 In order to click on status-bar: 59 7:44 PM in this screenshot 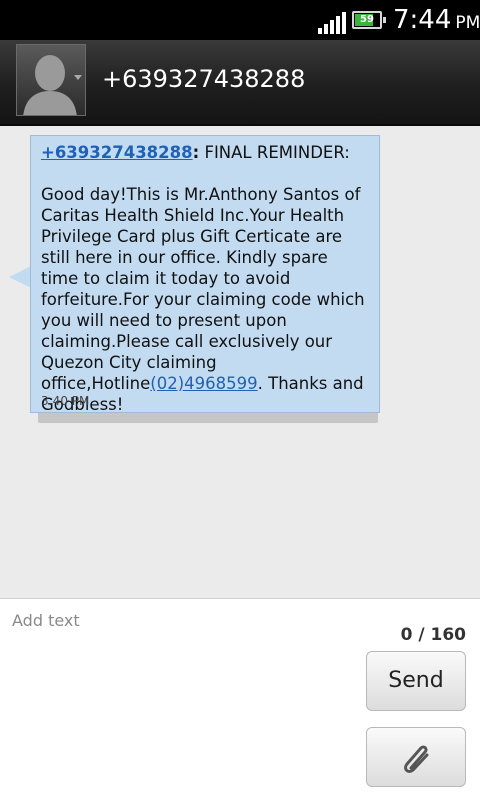, I will do `click(240, 20)`.